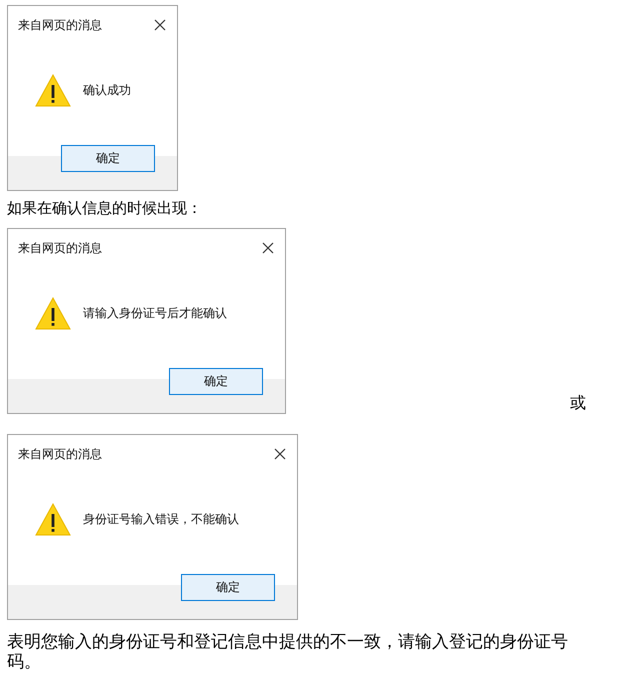  I want to click on dialog-message: 请输入身份证号后才能确认, so click(155, 313).